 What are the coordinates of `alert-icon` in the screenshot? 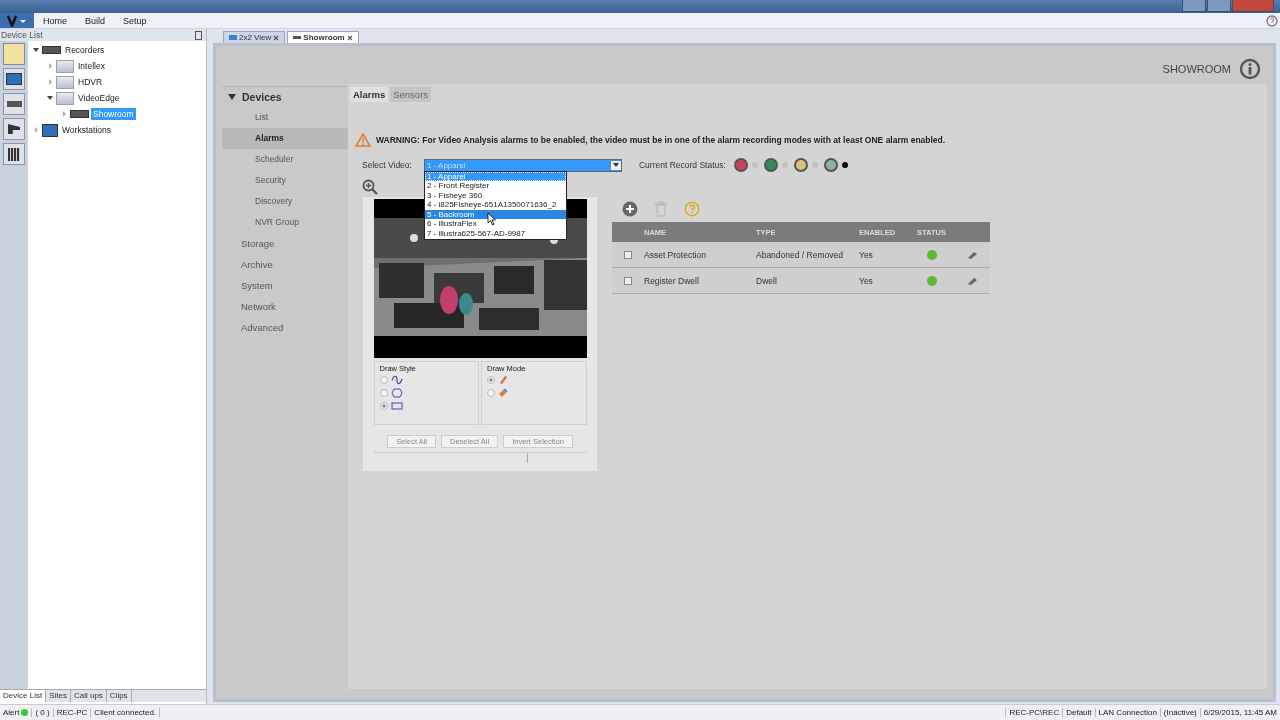 It's located at (25, 712).